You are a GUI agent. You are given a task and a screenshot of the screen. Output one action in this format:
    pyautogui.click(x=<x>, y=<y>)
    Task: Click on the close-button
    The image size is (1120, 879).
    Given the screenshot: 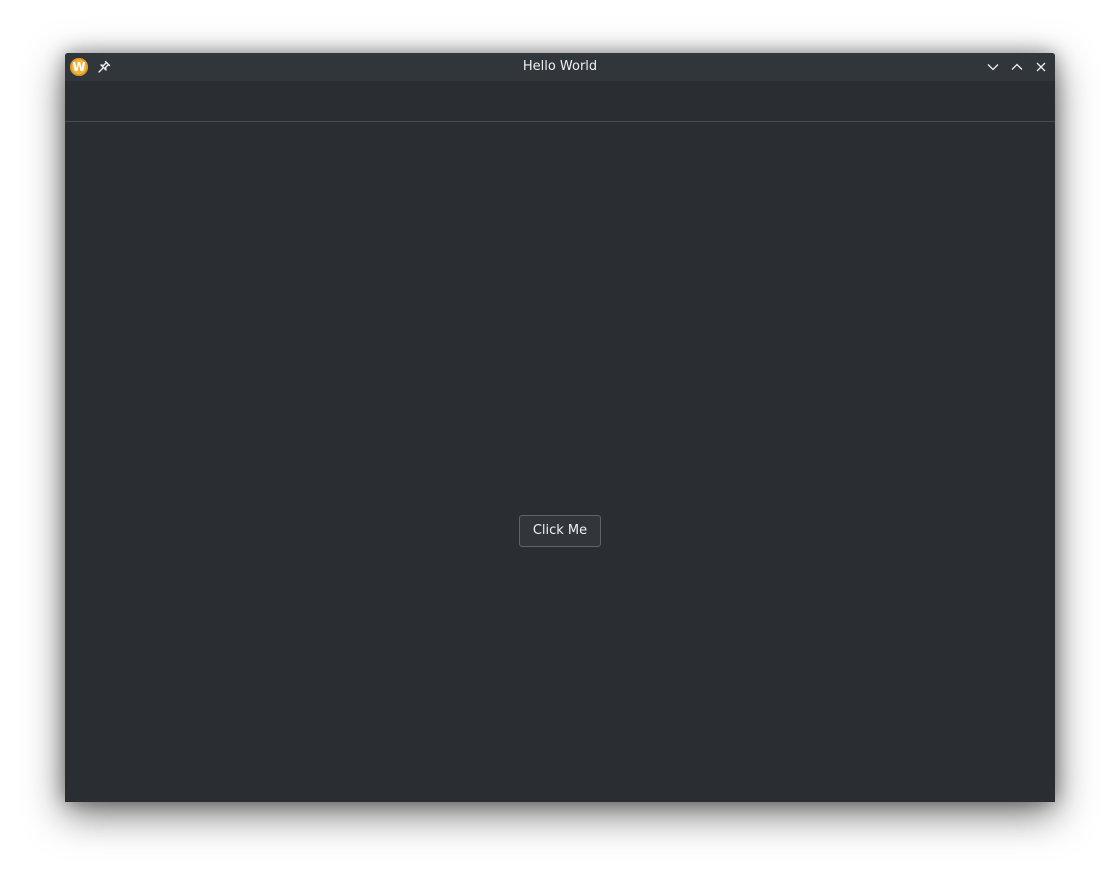 What is the action you would take?
    pyautogui.click(x=1041, y=67)
    